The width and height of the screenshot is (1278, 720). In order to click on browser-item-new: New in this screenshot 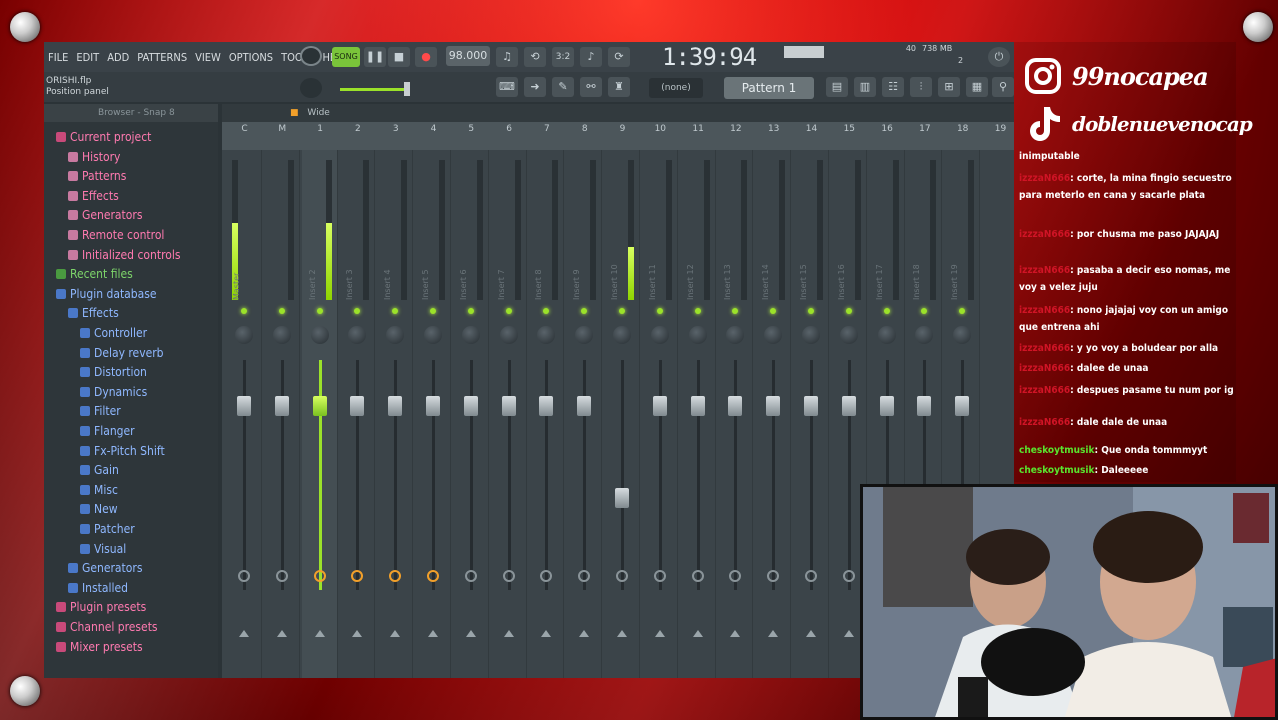, I will do `click(99, 509)`.